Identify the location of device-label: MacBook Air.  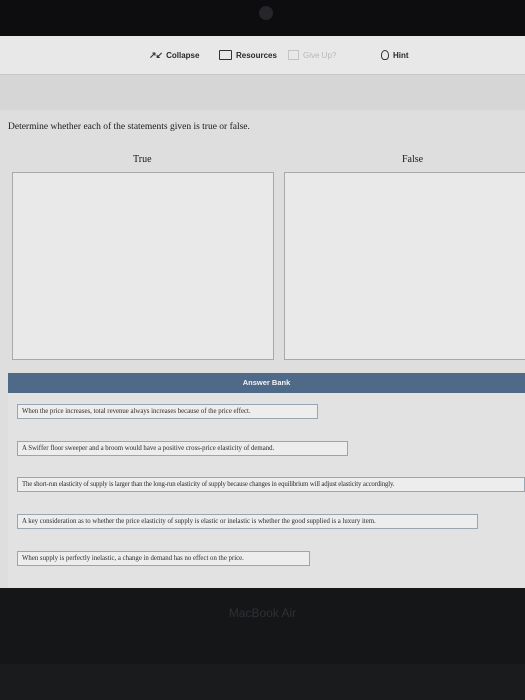
(262, 613).